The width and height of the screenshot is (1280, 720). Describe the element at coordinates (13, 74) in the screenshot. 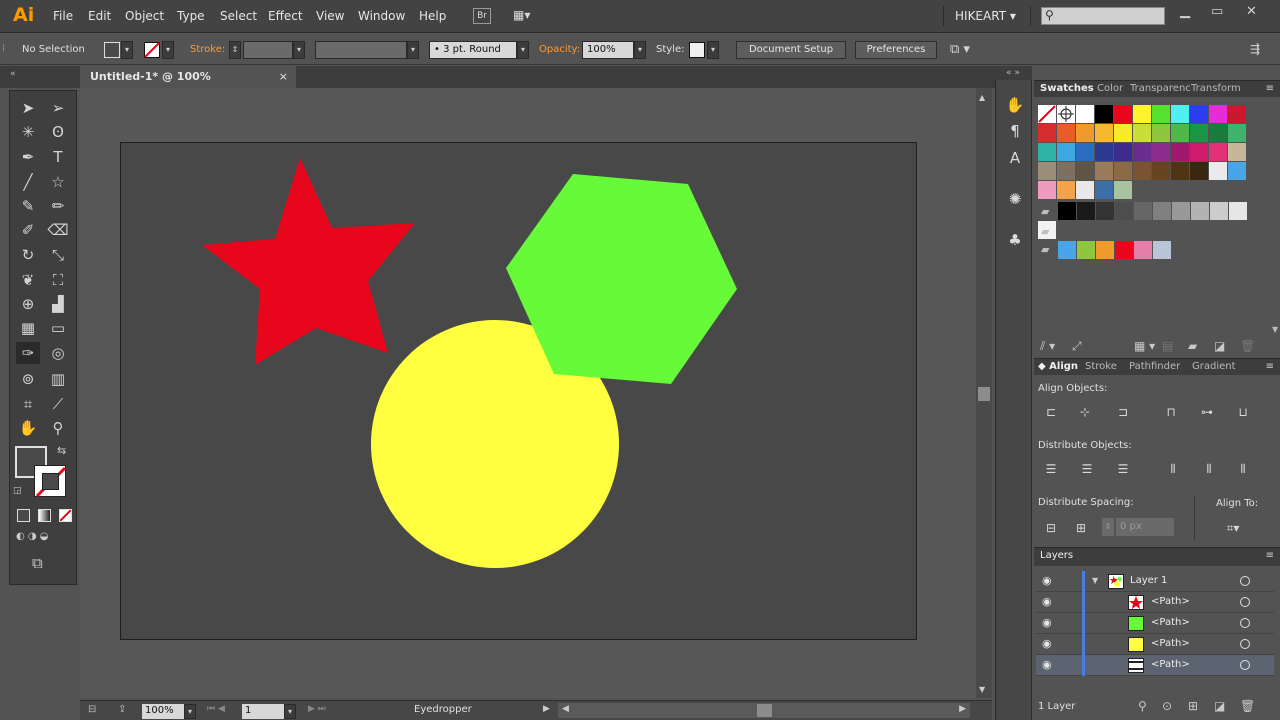

I see `collapse-toolbox-icon: «` at that location.